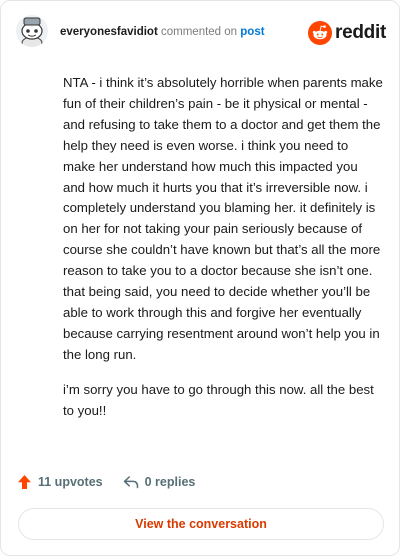 This screenshot has height=556, width=400. What do you see at coordinates (24, 482) in the screenshot?
I see `upvote-arrow-icon` at bounding box center [24, 482].